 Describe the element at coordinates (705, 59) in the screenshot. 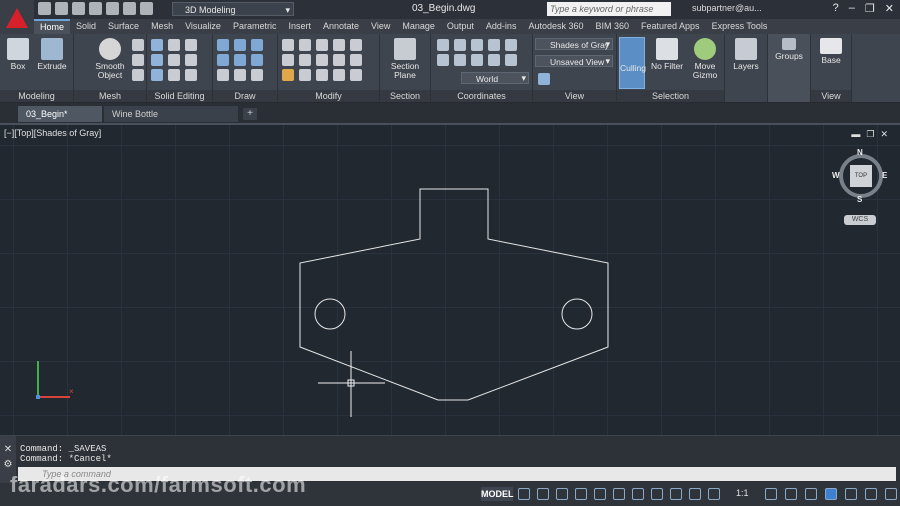

I see `move-gizmo-button: Move Gizmo` at that location.